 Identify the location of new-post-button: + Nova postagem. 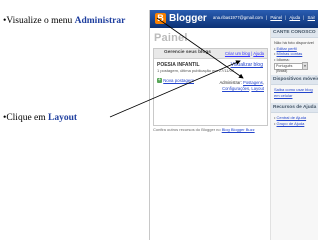
(175, 80).